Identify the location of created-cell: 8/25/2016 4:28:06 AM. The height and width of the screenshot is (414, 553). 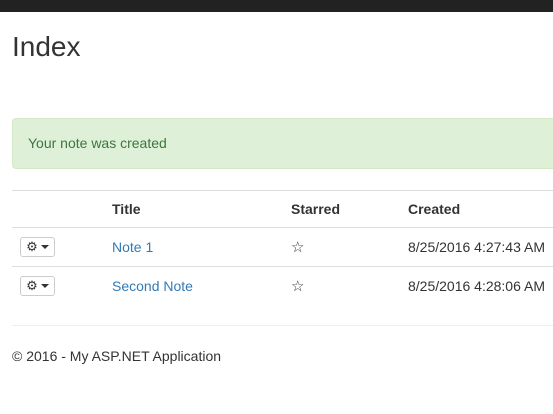
(480, 286).